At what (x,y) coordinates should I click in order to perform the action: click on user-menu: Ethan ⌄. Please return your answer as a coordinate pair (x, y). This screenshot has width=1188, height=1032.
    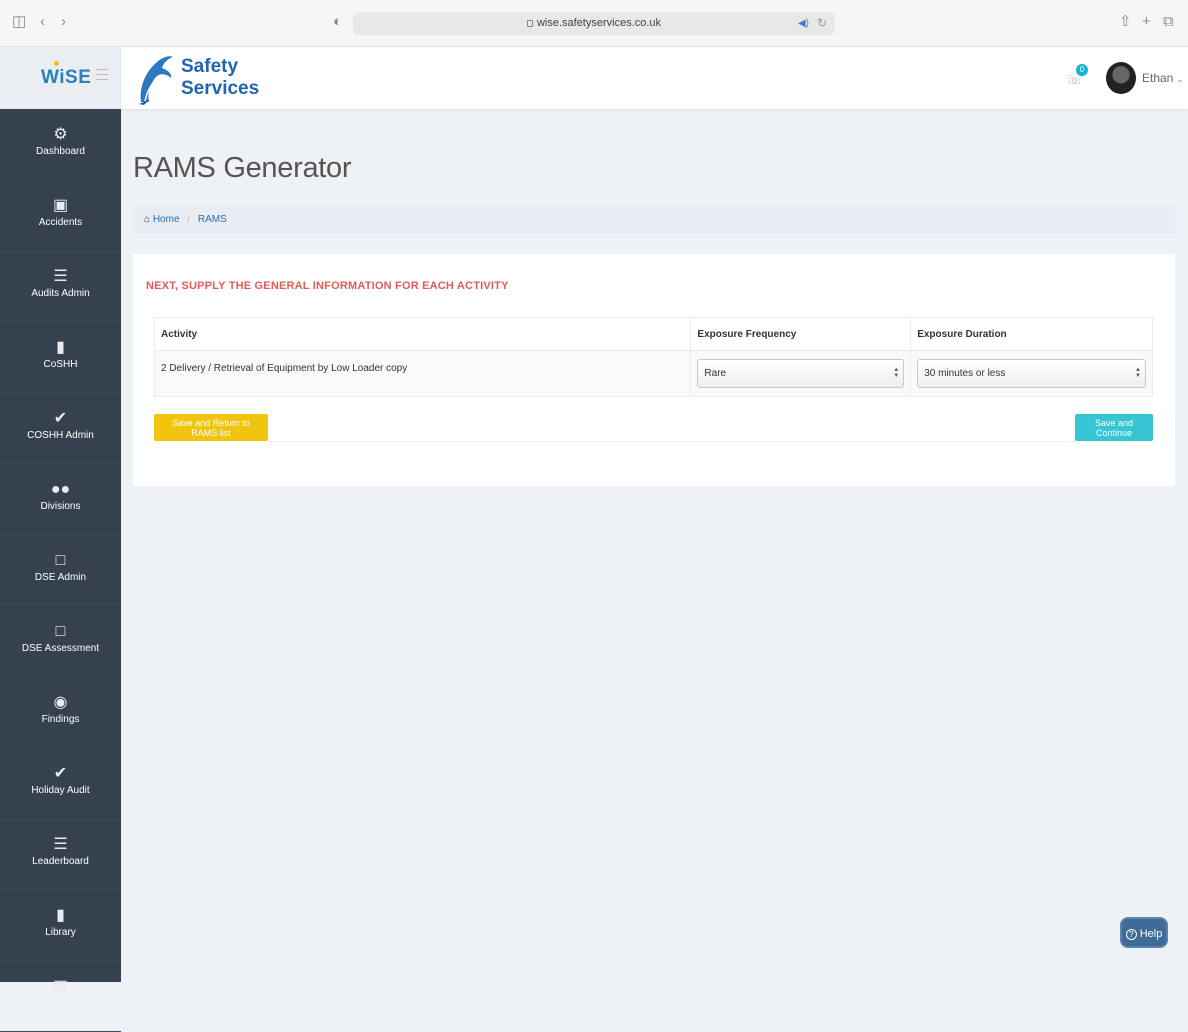
    Looking at the image, I should click on (1163, 78).